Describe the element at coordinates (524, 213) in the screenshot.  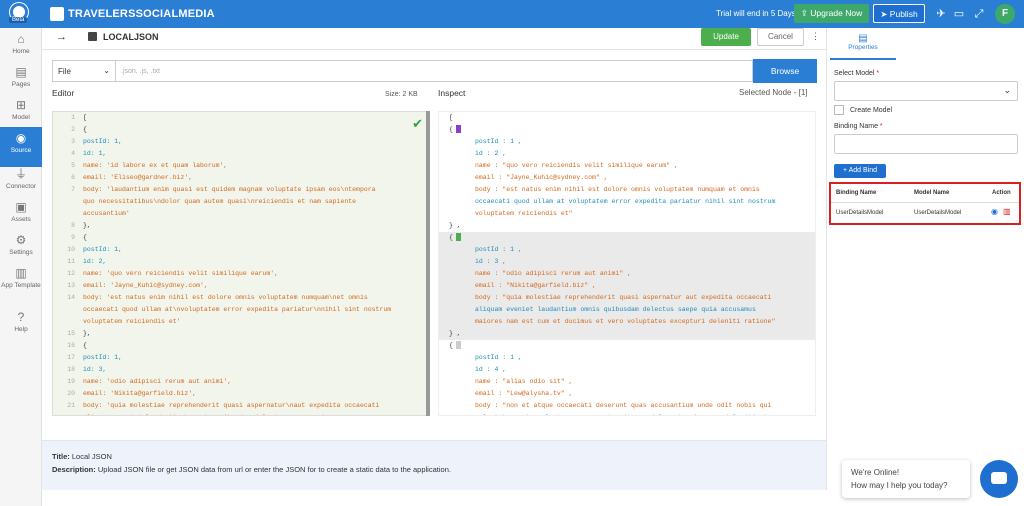
I see `json-property: voluptatem reiciendis et"` at that location.